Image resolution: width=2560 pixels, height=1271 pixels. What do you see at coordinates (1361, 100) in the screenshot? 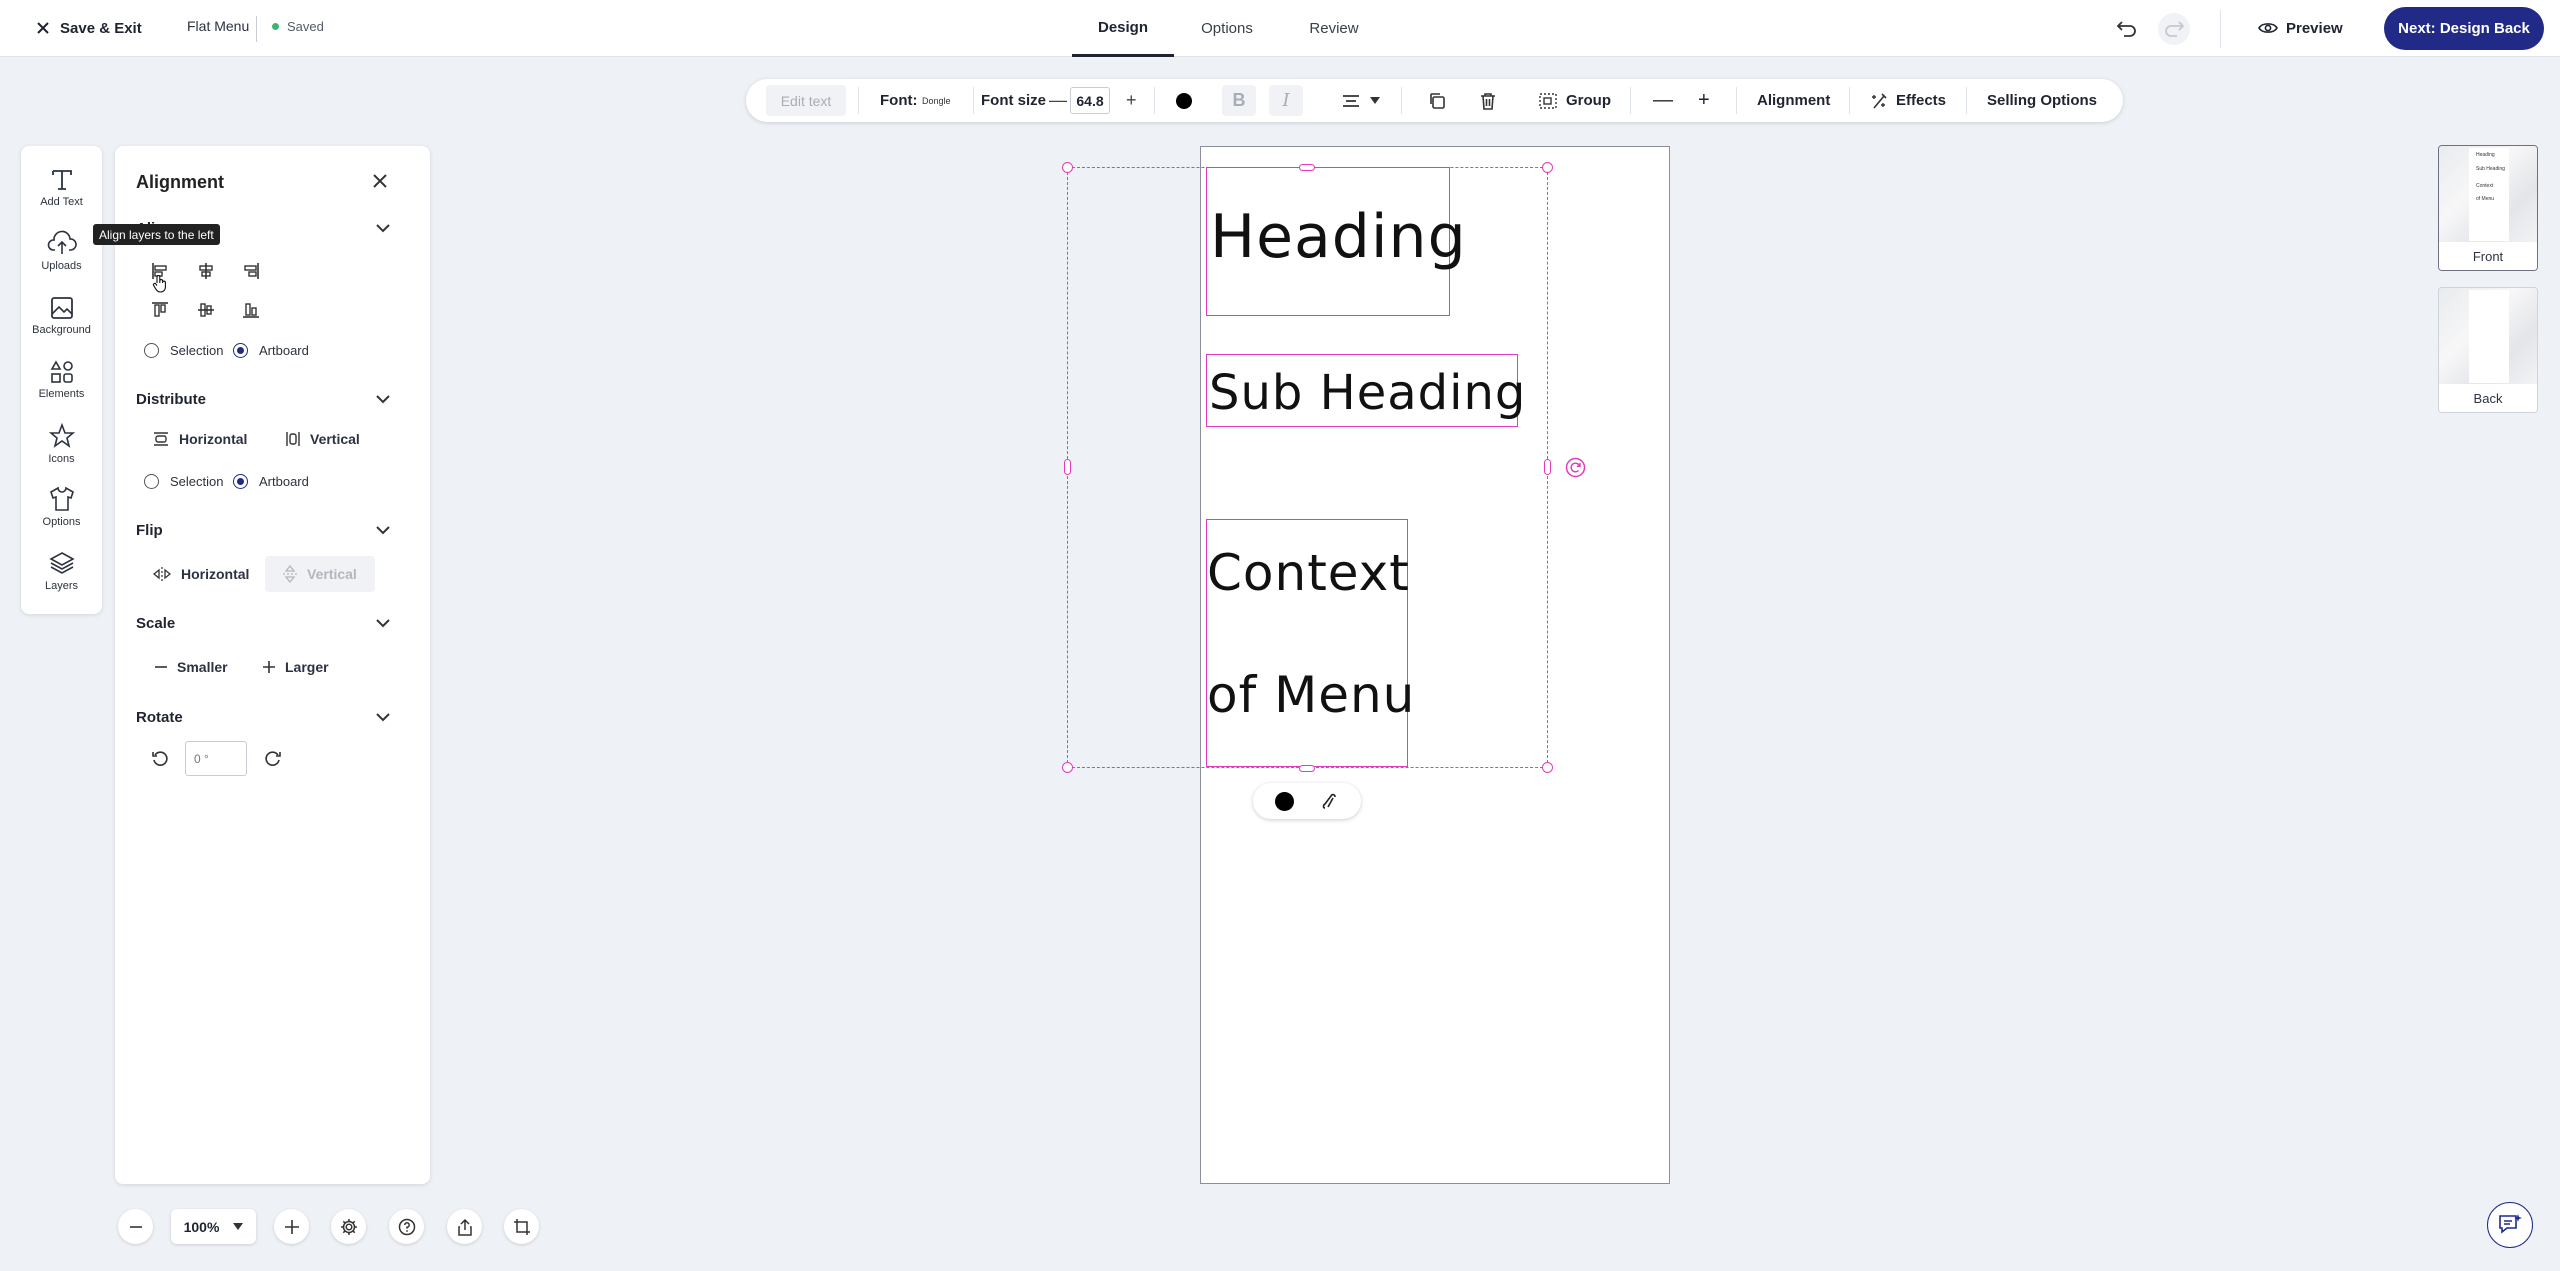
I see `text-align-dropdown` at bounding box center [1361, 100].